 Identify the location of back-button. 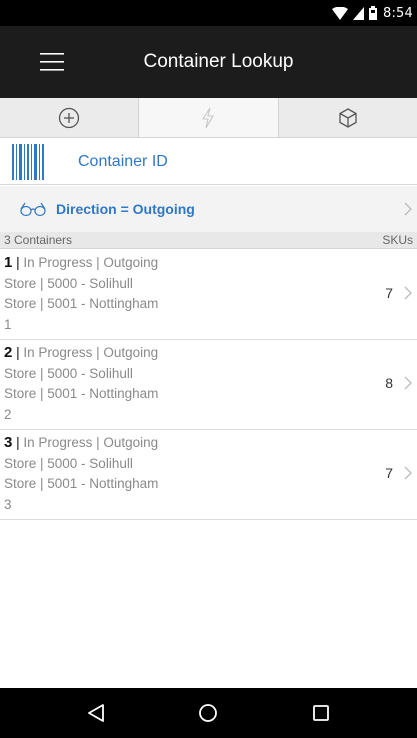
(96, 713).